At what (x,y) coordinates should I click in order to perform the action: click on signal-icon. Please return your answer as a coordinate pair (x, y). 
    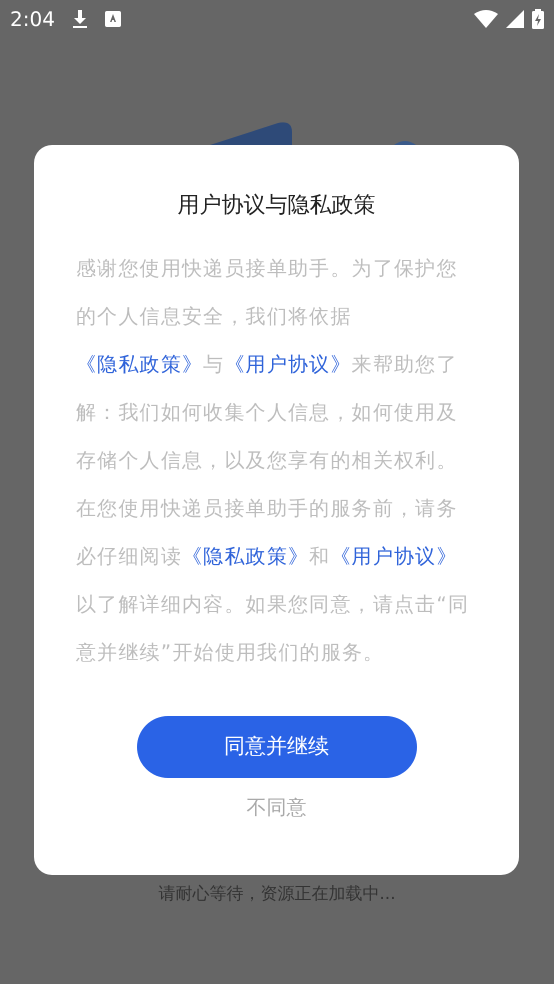
    Looking at the image, I should click on (515, 19).